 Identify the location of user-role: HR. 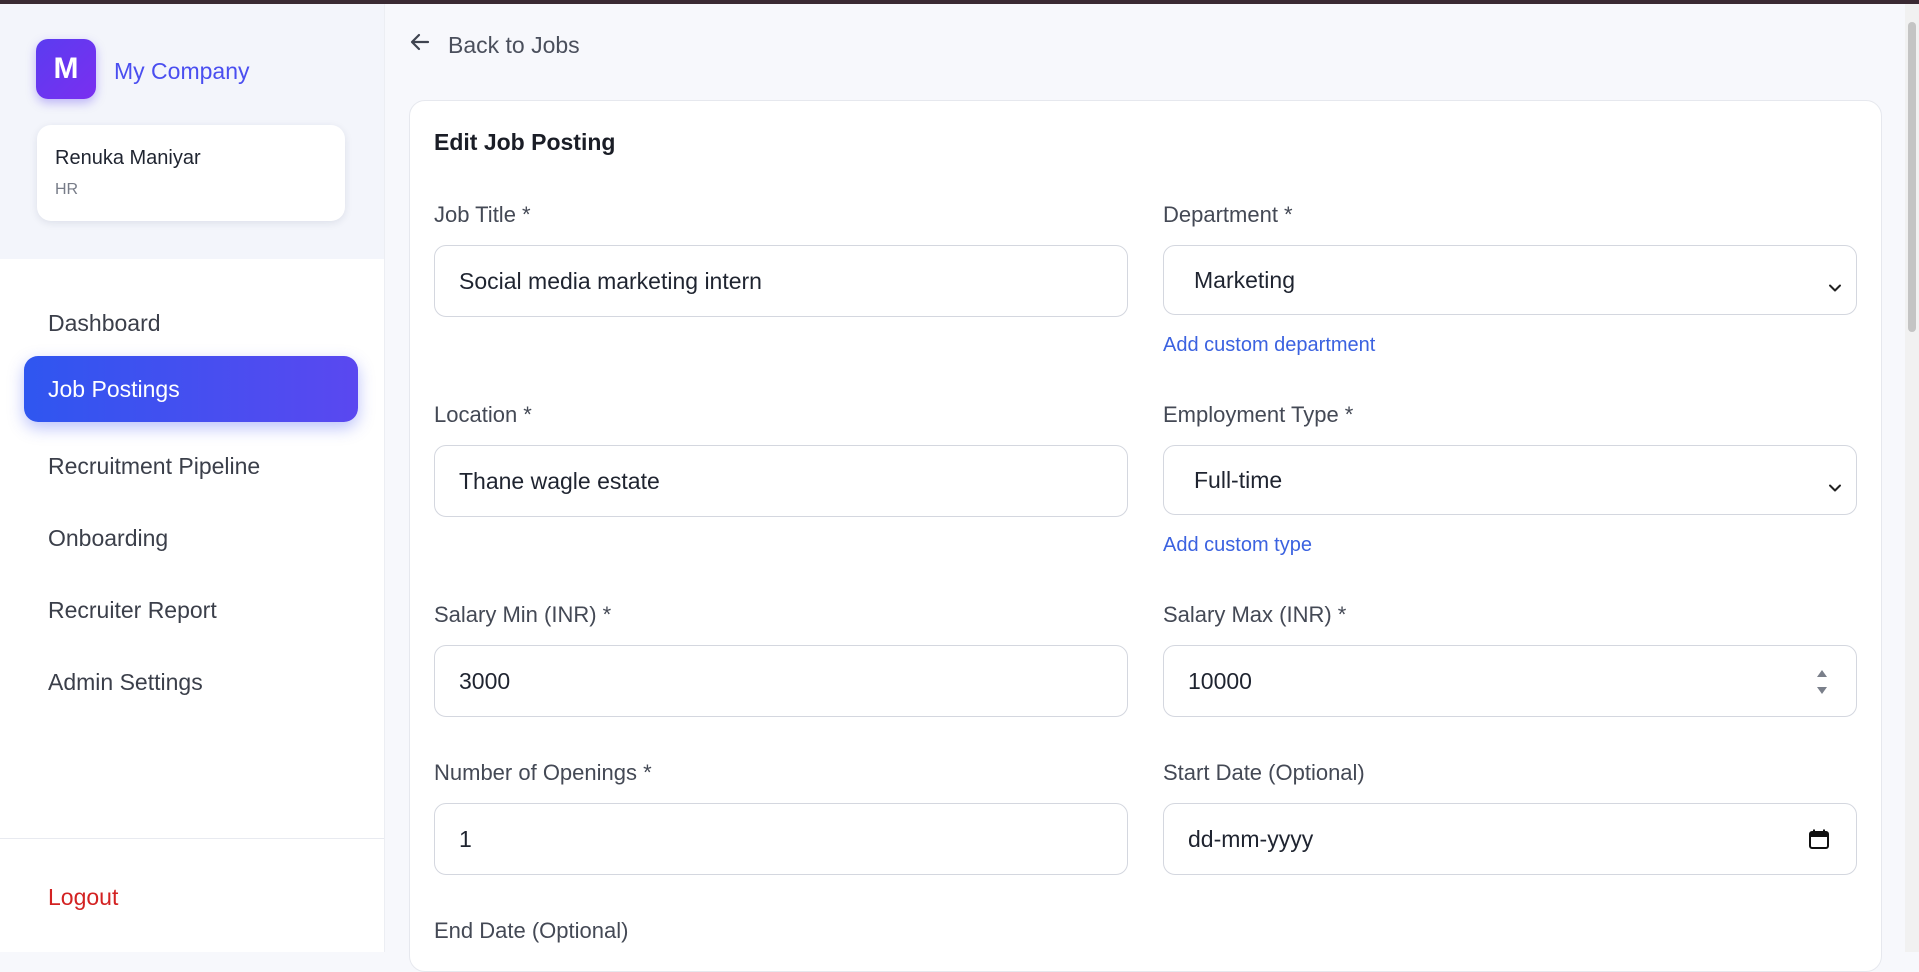
(67, 189).